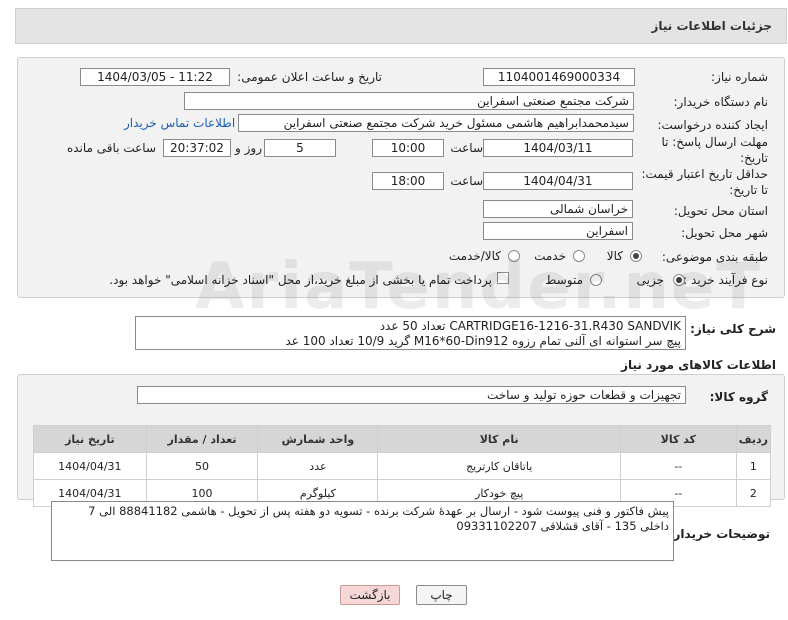 The image size is (788, 620). I want to click on goods-section-title: اطلاعات کالاهای مورد نیاز, so click(698, 365).